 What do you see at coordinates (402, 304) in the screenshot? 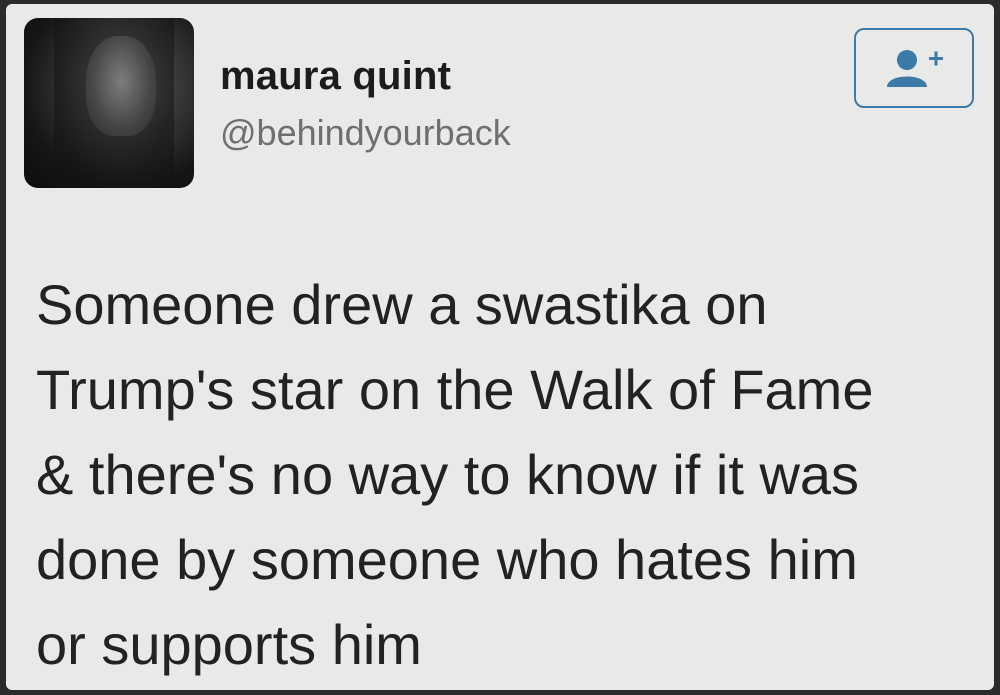
I see `tweet-text-line: Someone drew a swastika on` at bounding box center [402, 304].